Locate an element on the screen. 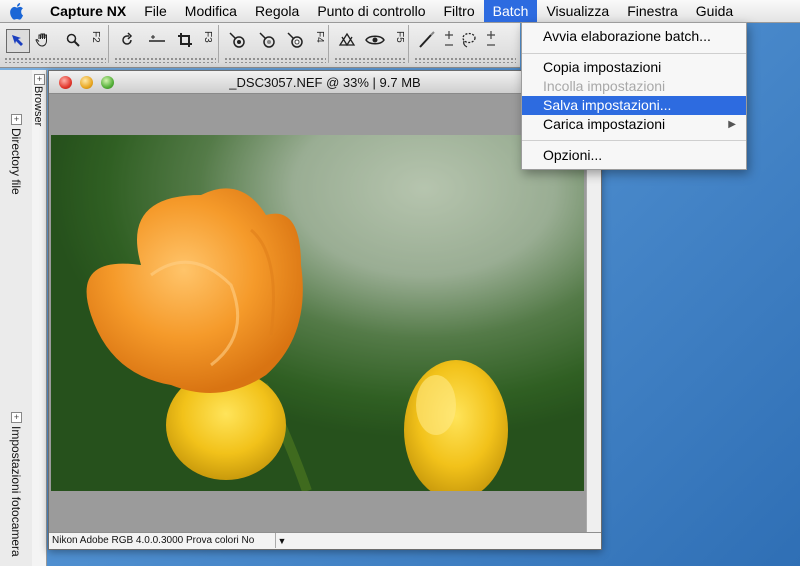 This screenshot has width=800, height=566. rotate-tool-icon is located at coordinates (127, 40).